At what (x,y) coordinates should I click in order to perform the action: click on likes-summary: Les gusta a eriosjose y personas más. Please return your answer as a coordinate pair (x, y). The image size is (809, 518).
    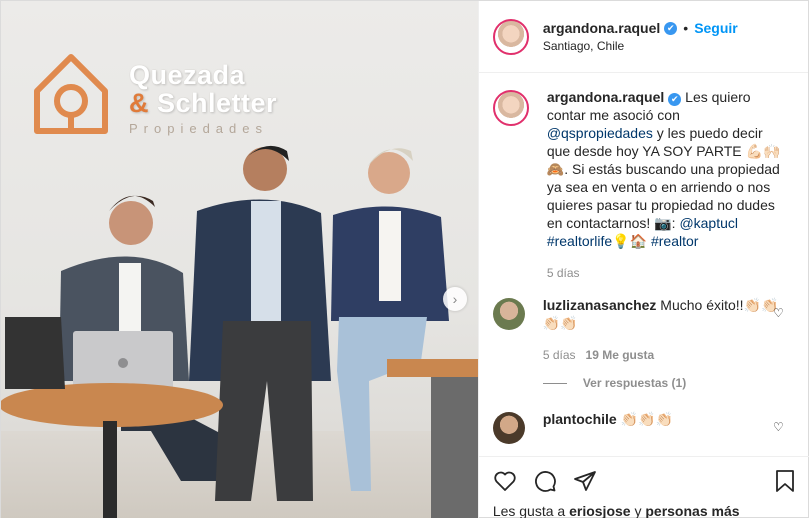
    Looking at the image, I should click on (644, 510).